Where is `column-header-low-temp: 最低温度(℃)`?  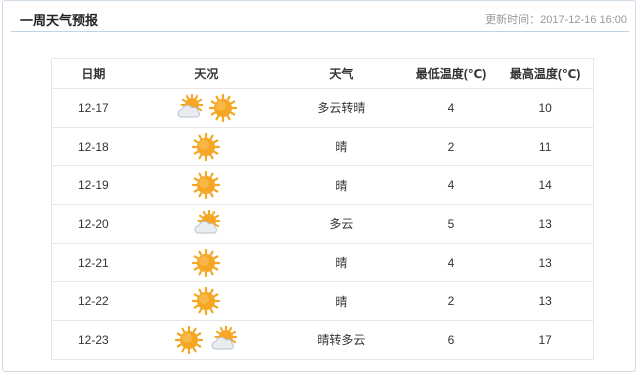 column-header-low-temp: 最低温度(℃) is located at coordinates (451, 74).